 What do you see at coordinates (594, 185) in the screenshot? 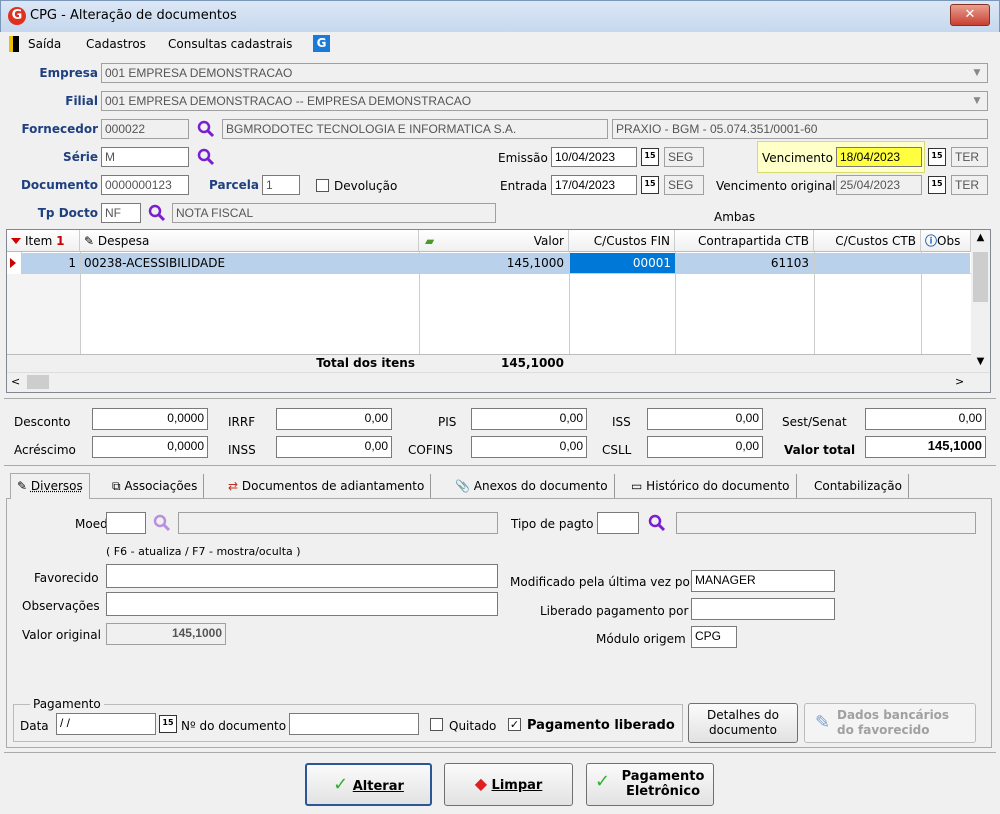
I see `entry-date-input: 17/04/2023` at bounding box center [594, 185].